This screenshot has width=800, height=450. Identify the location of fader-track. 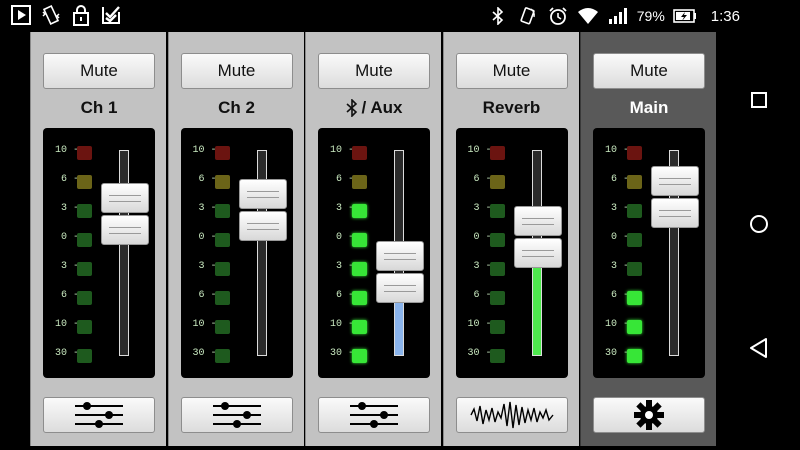
(124, 253).